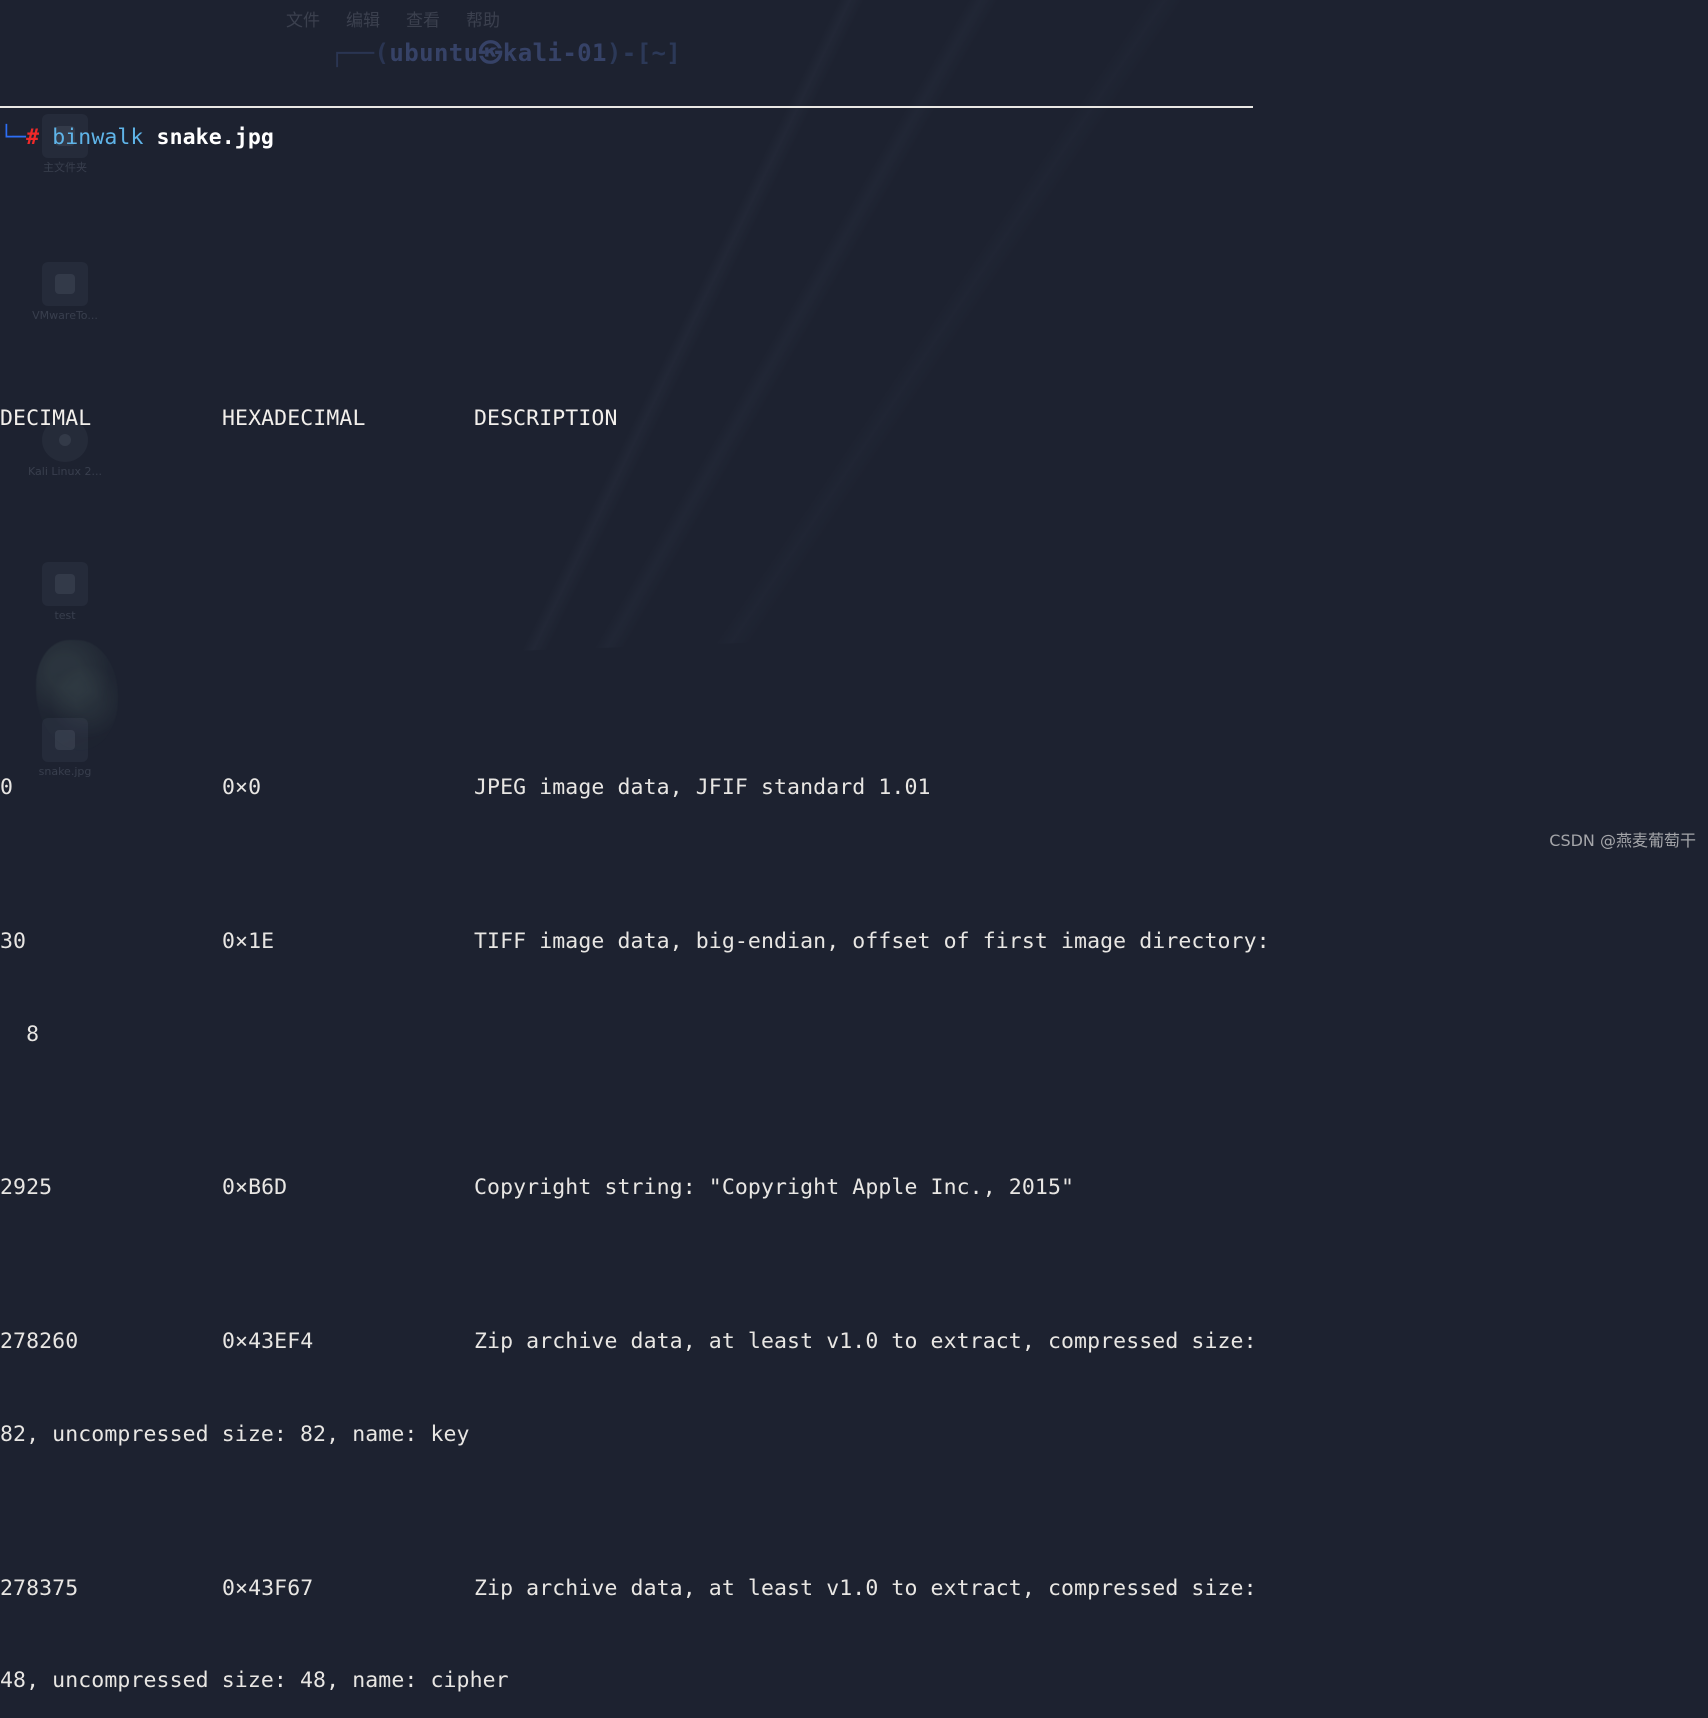 This screenshot has height=1718, width=1708. What do you see at coordinates (854, 1681) in the screenshot?
I see `table-row-continuation: 48, uncompressed size: 48, name: cipher` at bounding box center [854, 1681].